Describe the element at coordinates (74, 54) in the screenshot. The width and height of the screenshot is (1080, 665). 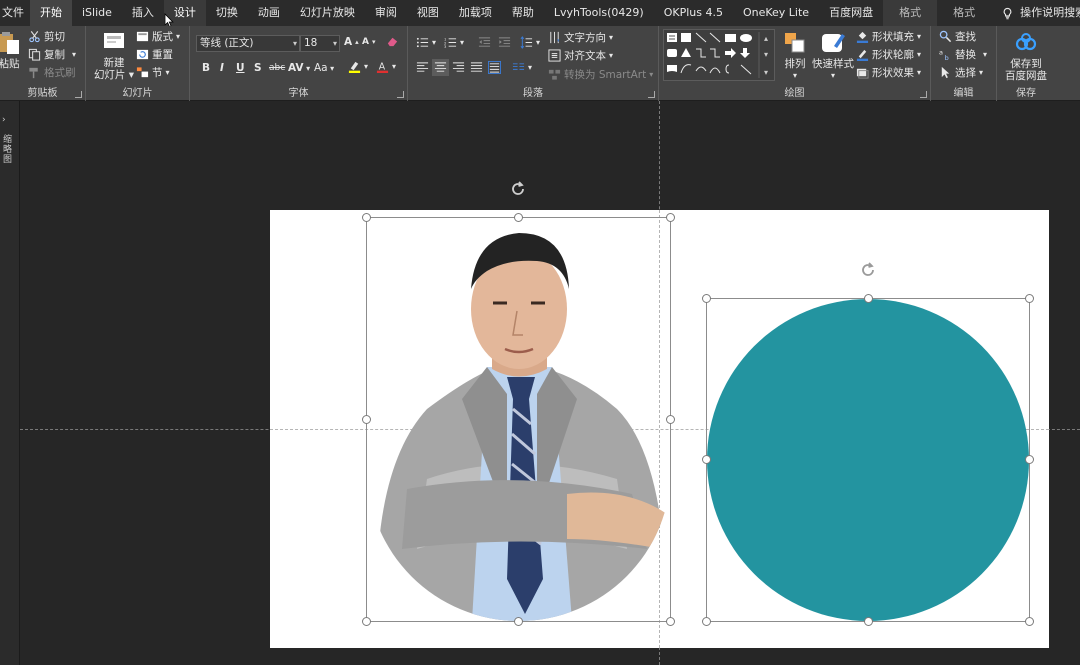
I see `copy-dropdown-icon: ▾` at that location.